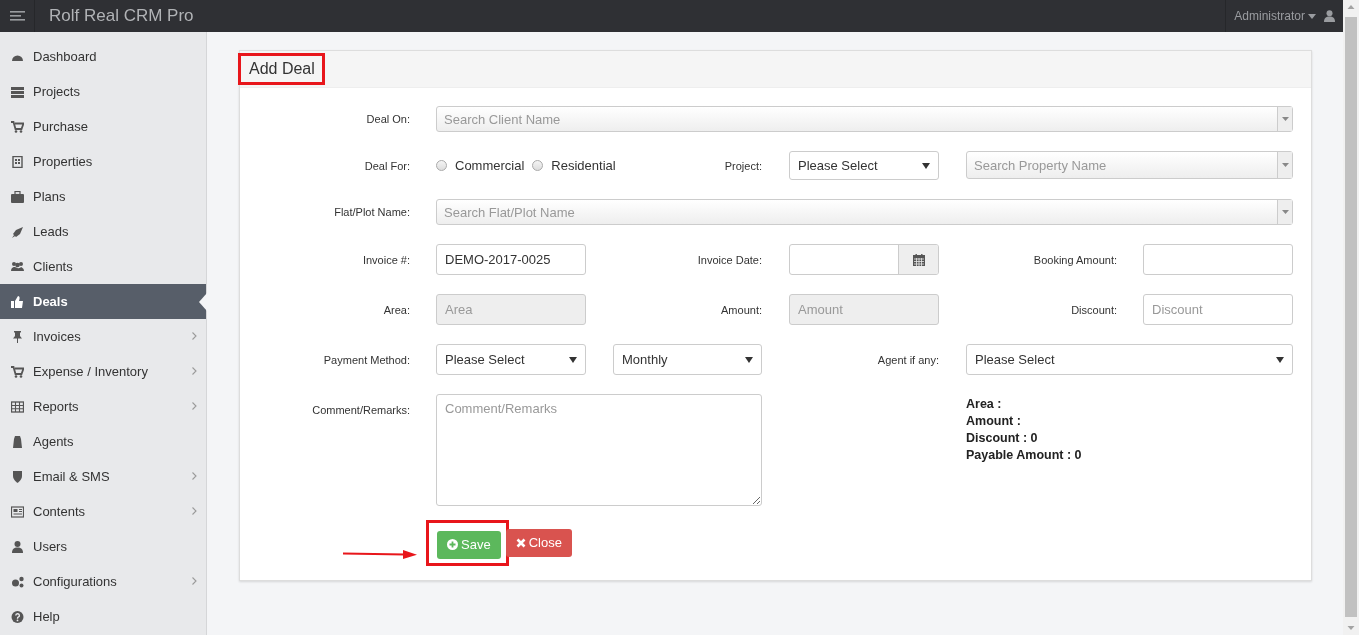 This screenshot has width=1359, height=635. I want to click on frequency-select: Monthly, so click(687, 359).